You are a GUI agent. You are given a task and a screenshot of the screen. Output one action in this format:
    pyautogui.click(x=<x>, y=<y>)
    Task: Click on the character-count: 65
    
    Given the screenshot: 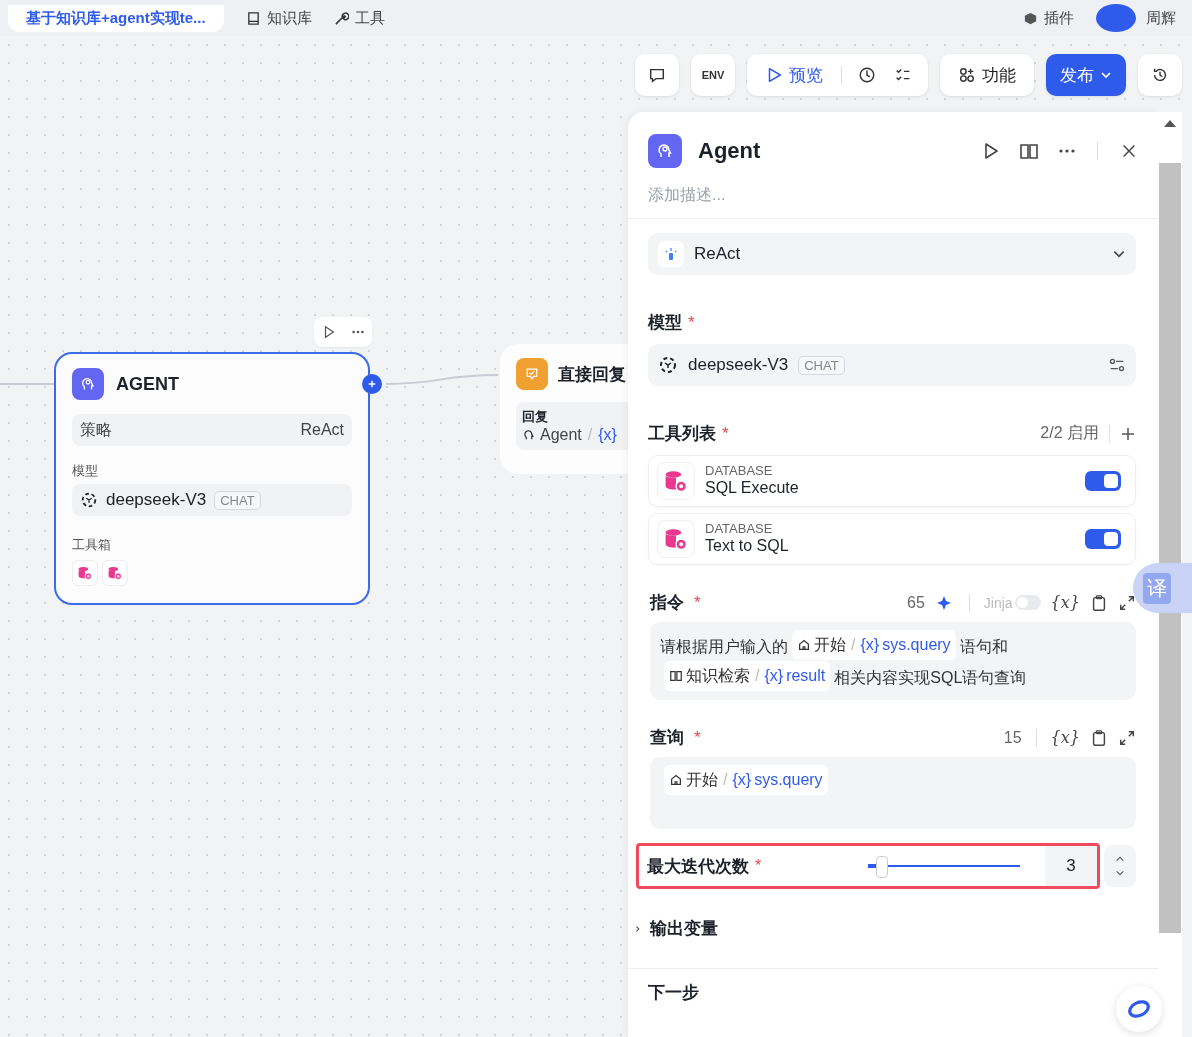 What is the action you would take?
    pyautogui.click(x=916, y=602)
    